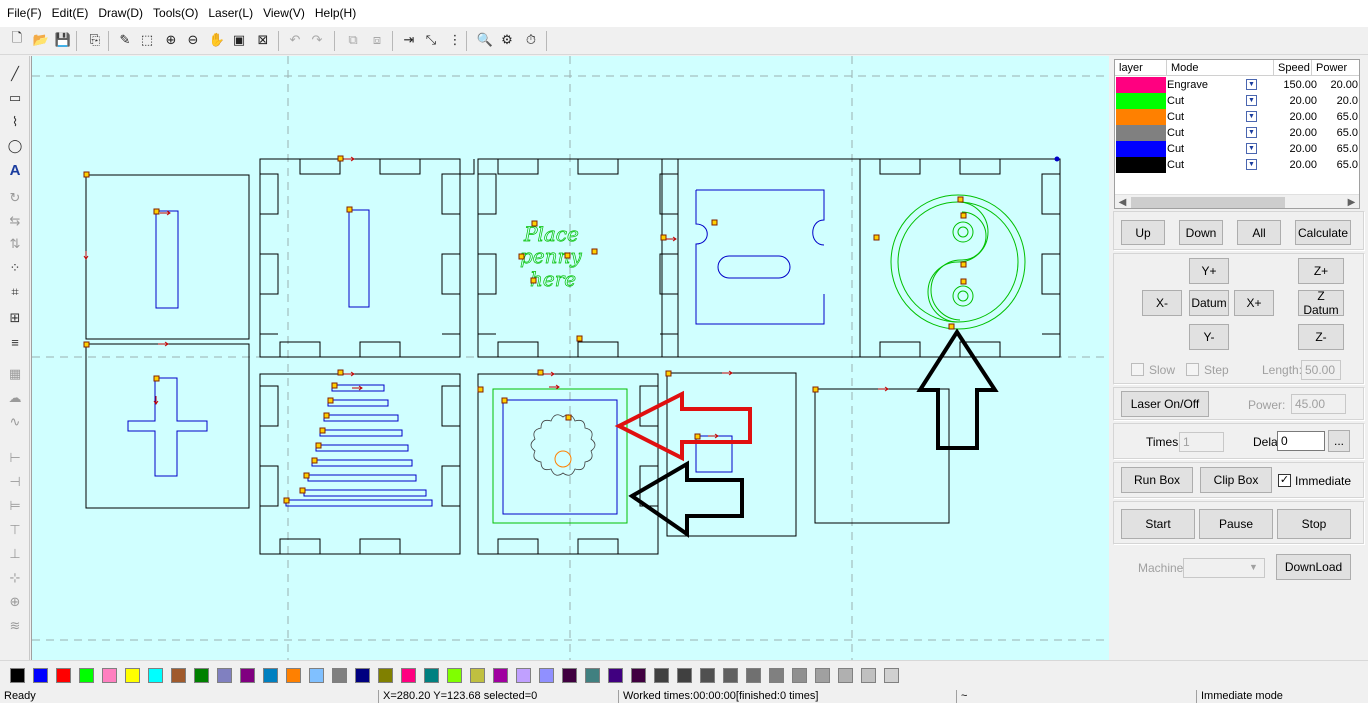 Image resolution: width=1368 pixels, height=703 pixels. Describe the element at coordinates (15, 482) in the screenshot. I see `align-center-icon: ⊣` at that location.